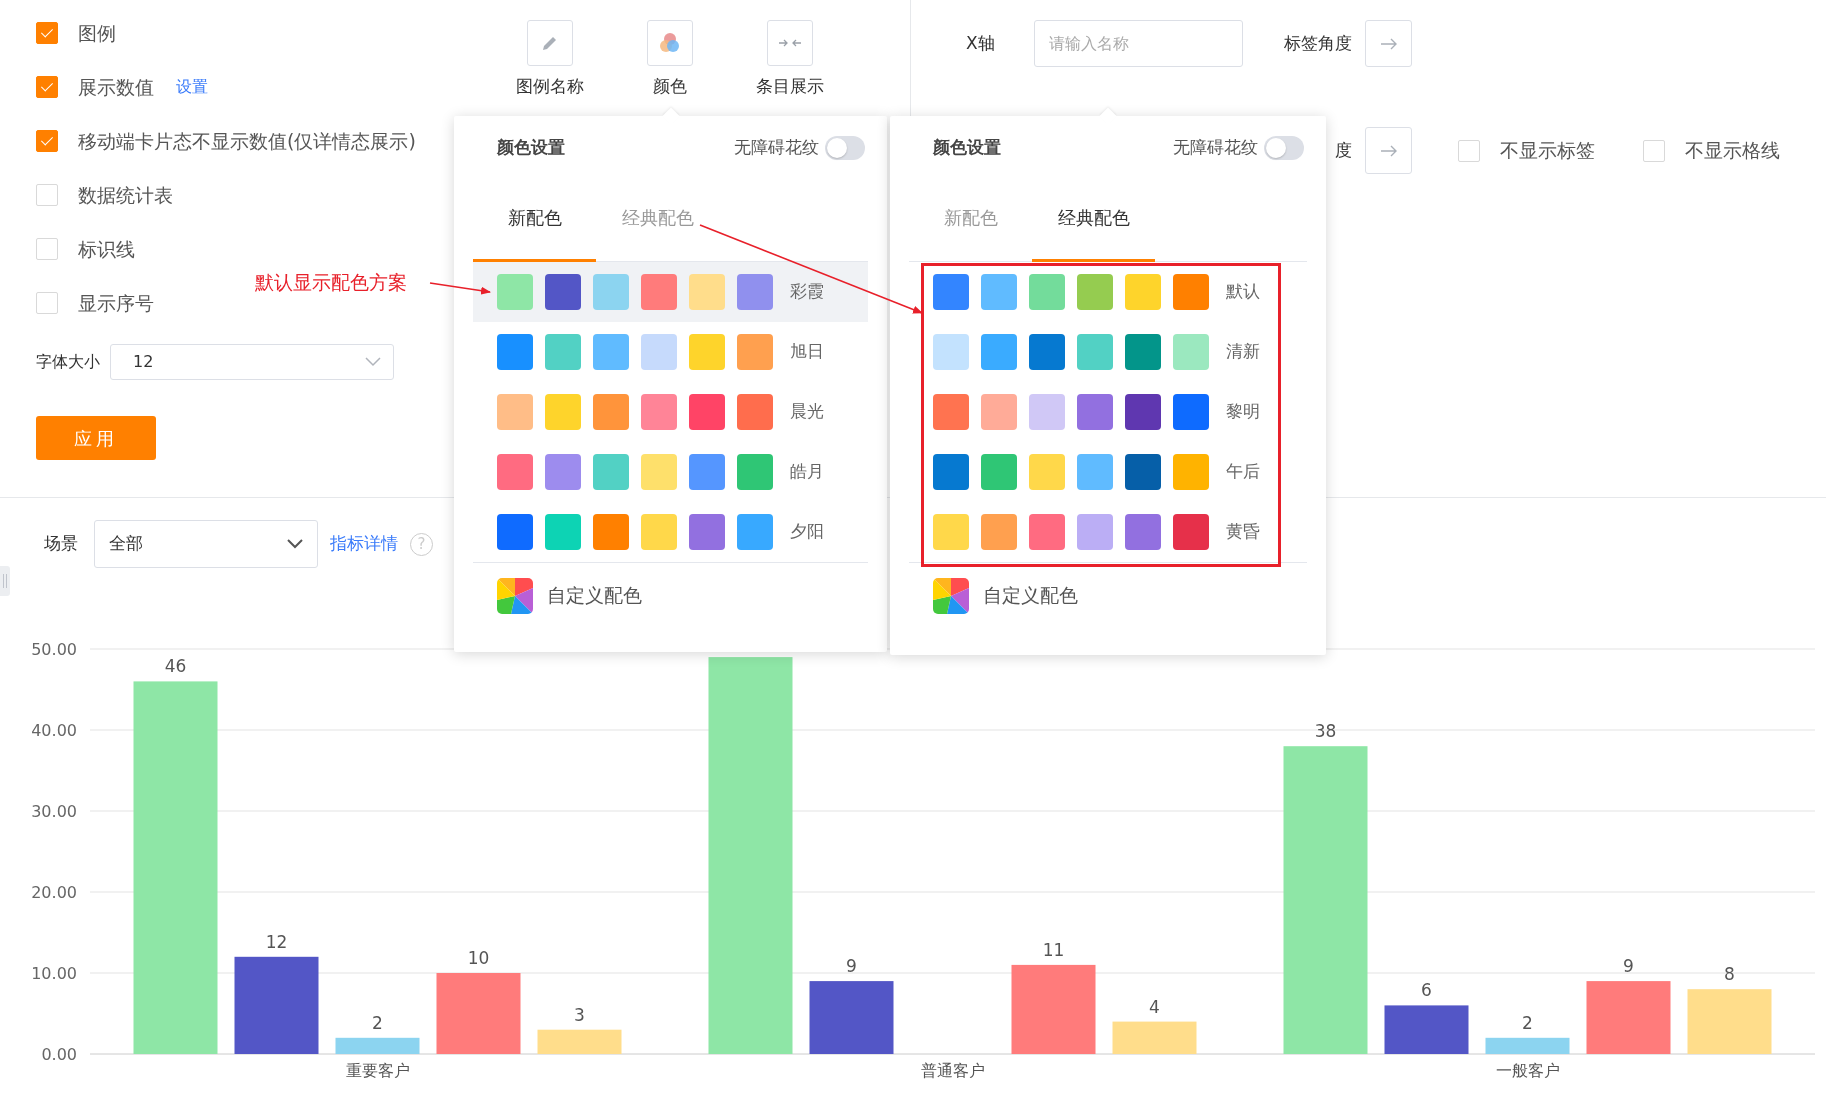  Describe the element at coordinates (54, 730) in the screenshot. I see `axis-label: 40.00` at that location.